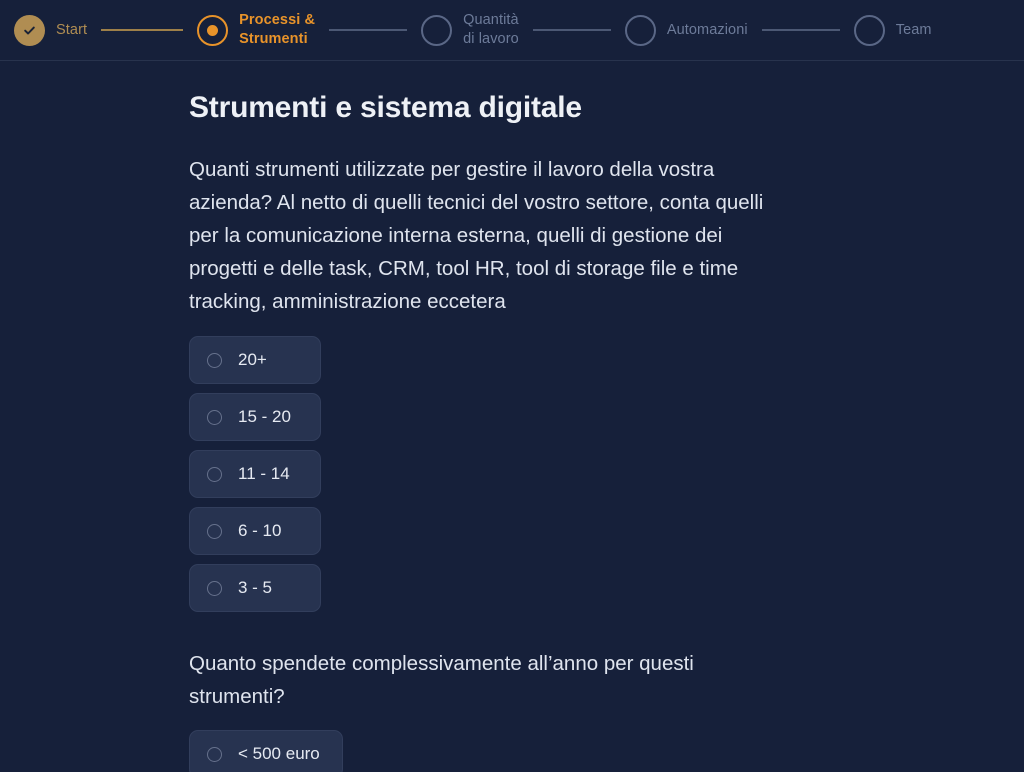 The image size is (1024, 772). Describe the element at coordinates (213, 30) in the screenshot. I see `dot-icon` at that location.